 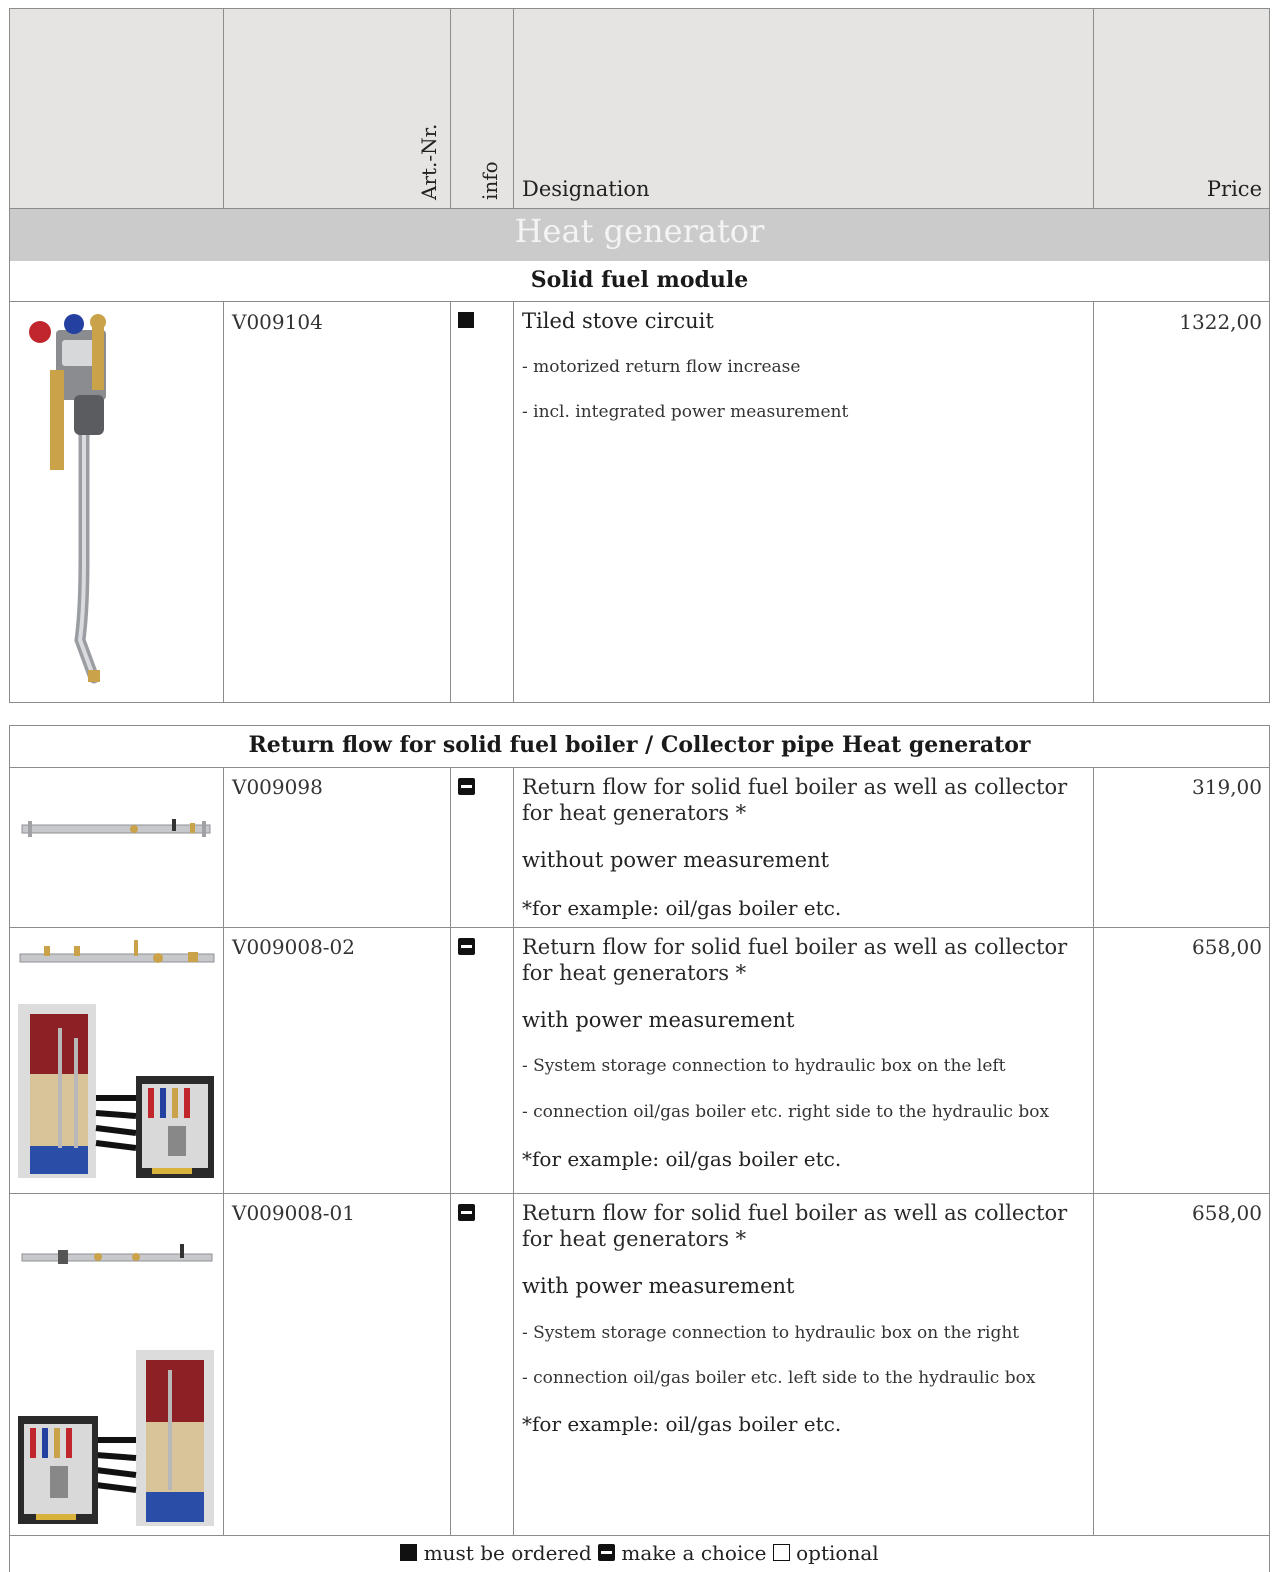 What do you see at coordinates (1220, 322) in the screenshot?
I see `price: 1322,00` at bounding box center [1220, 322].